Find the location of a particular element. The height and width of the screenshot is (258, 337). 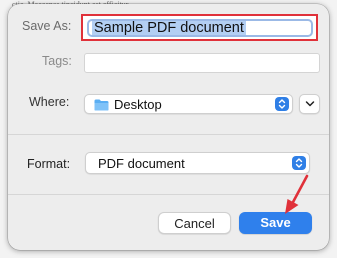

folder-icon is located at coordinates (101, 104).